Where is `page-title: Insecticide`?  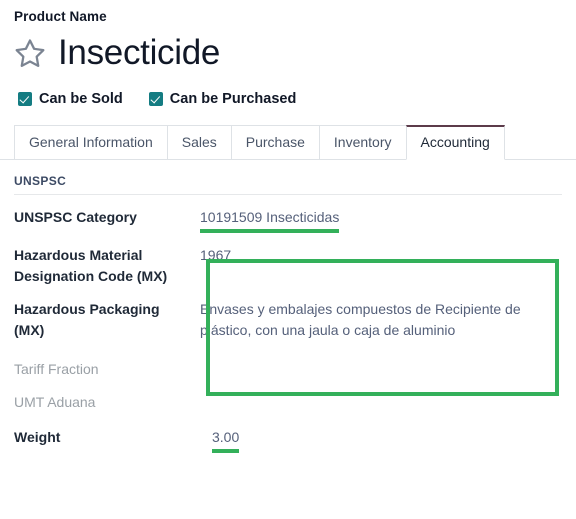
page-title: Insecticide is located at coordinates (139, 52).